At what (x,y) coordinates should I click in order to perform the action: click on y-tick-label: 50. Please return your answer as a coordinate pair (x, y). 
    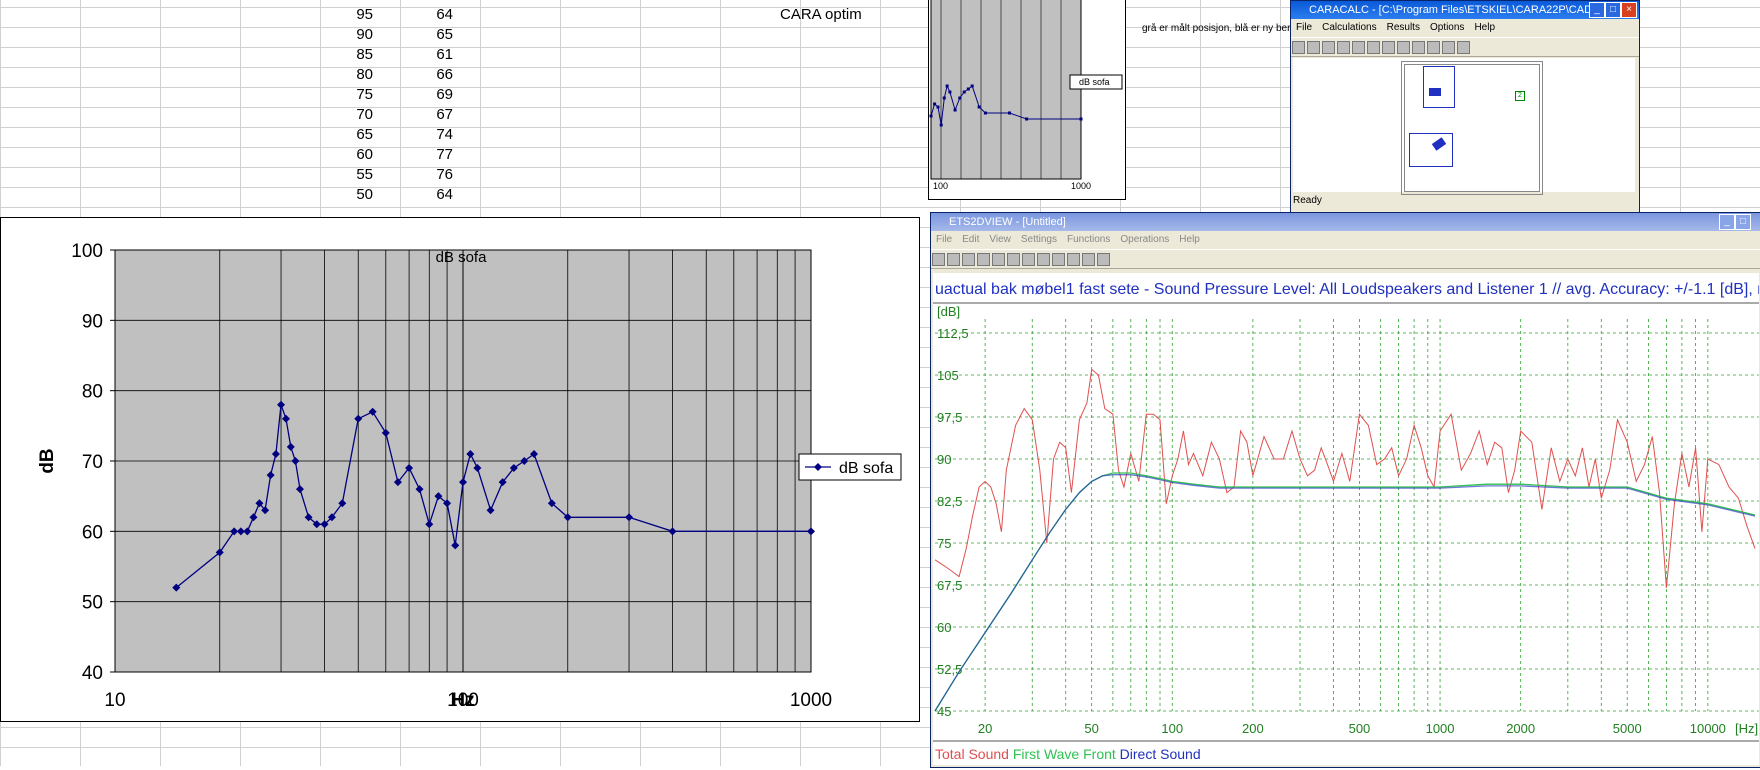
    Looking at the image, I should click on (92, 603).